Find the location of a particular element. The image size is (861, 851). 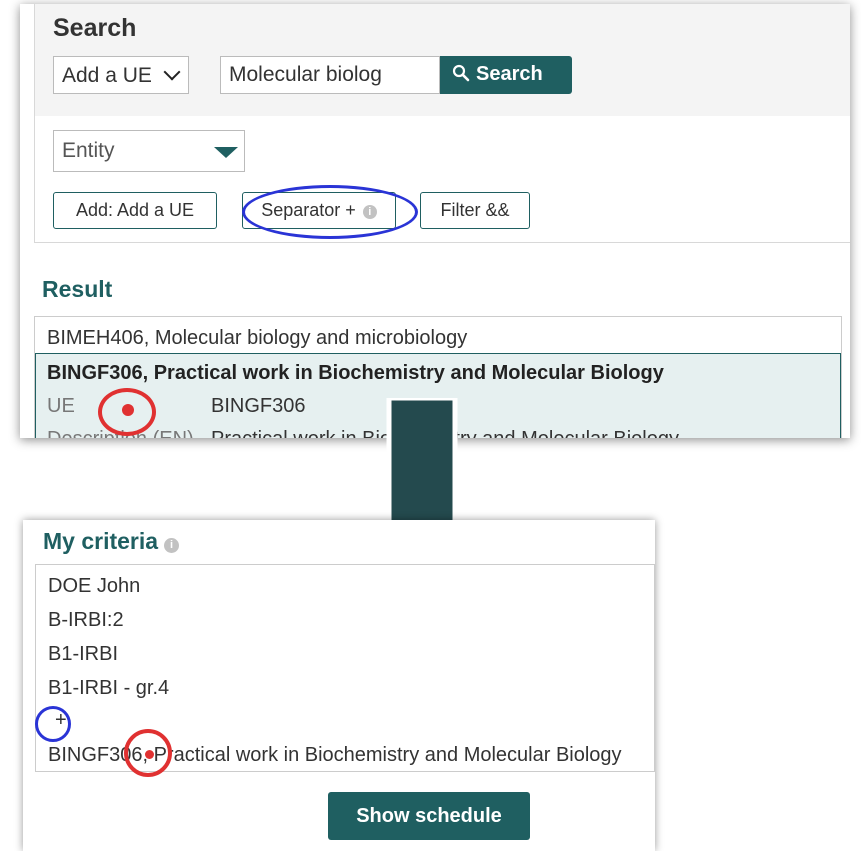

criteria-item: DOE John is located at coordinates (94, 586).